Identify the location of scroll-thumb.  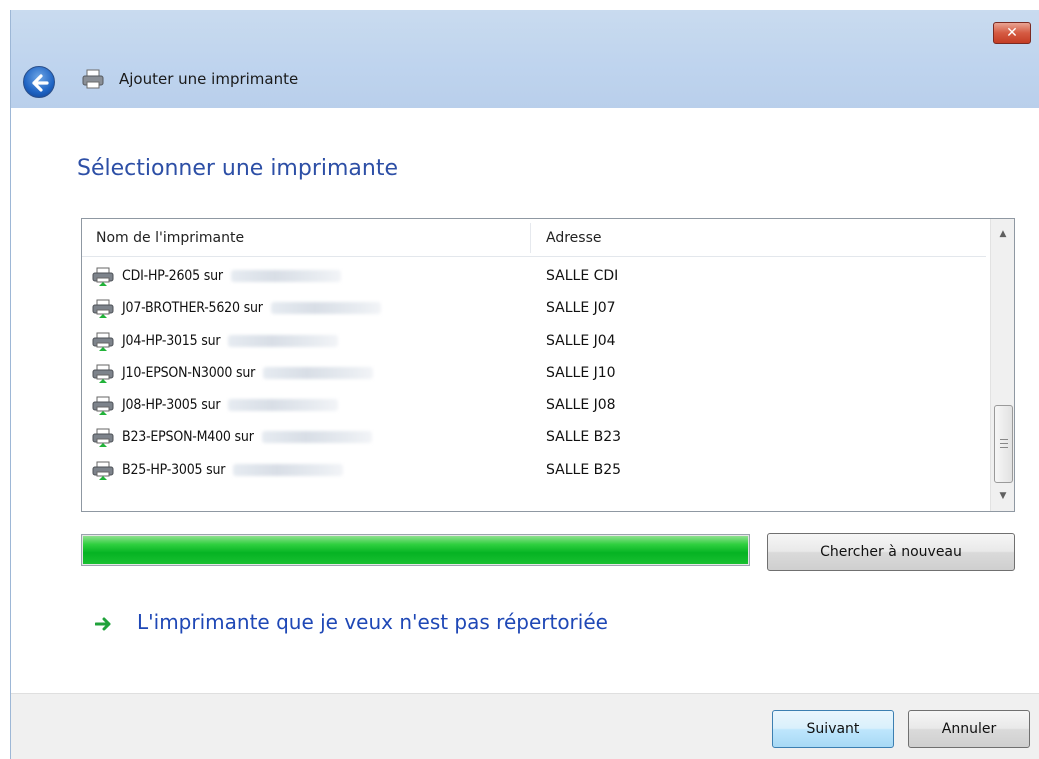
(1003, 444).